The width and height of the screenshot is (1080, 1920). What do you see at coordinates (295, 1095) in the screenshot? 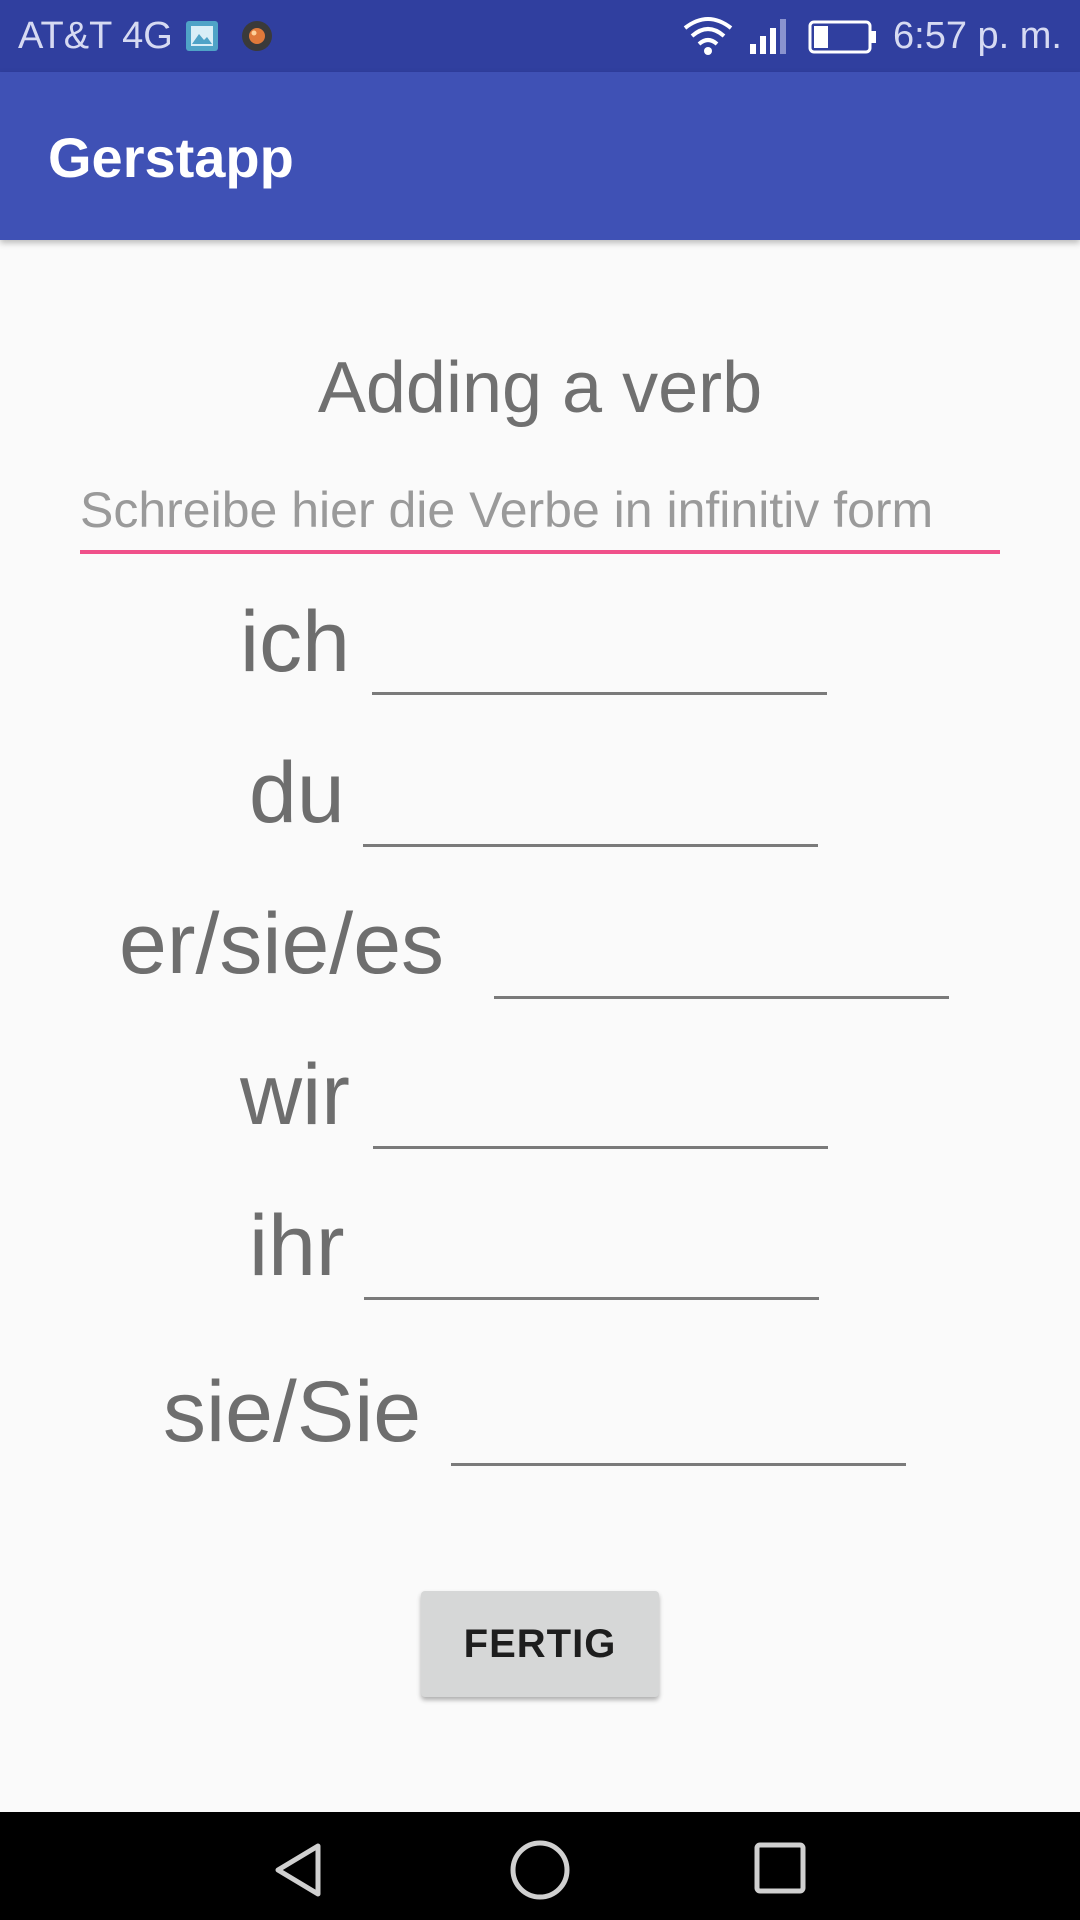
I see `pronoun-label-wir: wir` at bounding box center [295, 1095].